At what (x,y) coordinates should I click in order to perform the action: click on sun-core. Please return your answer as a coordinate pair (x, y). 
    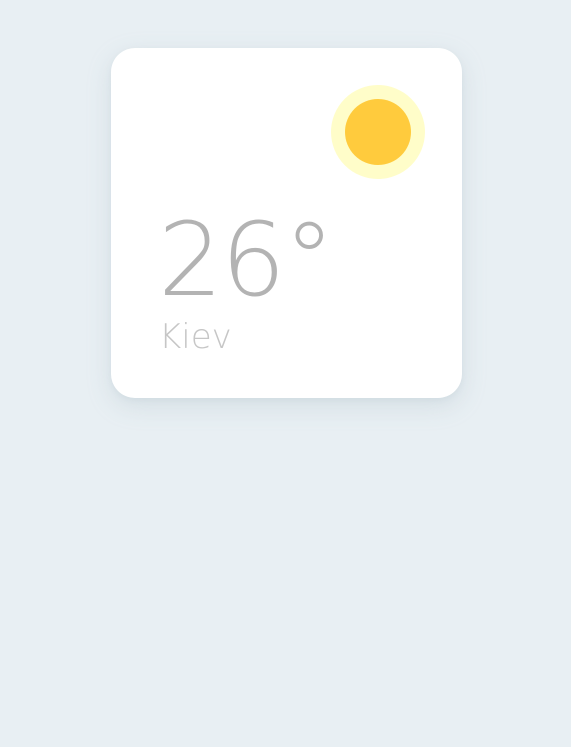
    Looking at the image, I should click on (378, 132).